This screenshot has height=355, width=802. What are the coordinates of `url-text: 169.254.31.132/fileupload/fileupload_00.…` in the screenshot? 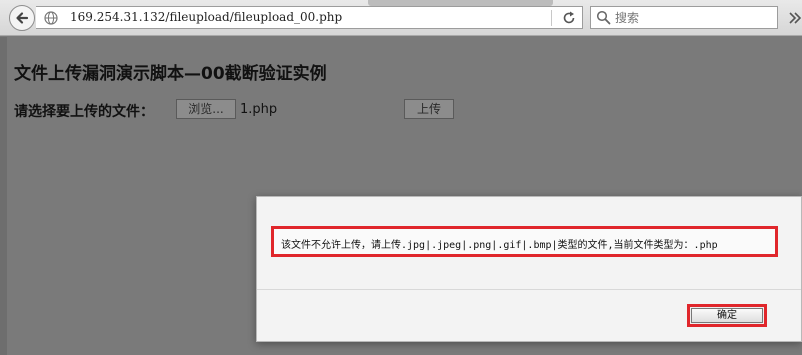 It's located at (206, 17).